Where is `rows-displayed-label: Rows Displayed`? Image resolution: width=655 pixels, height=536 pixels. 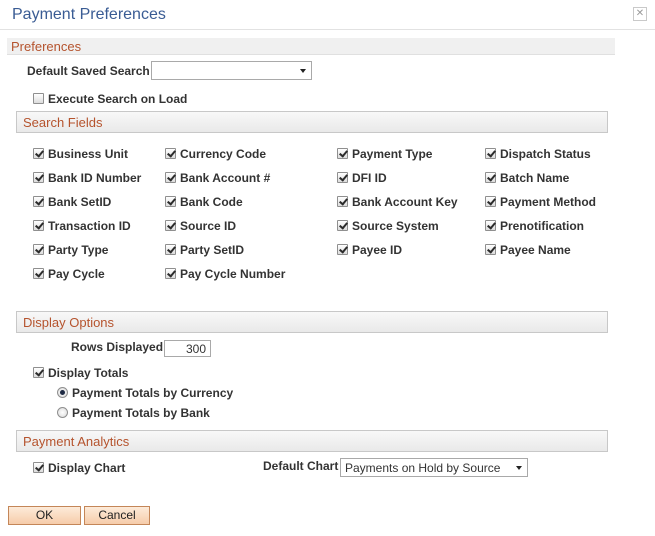 rows-displayed-label: Rows Displayed is located at coordinates (117, 347).